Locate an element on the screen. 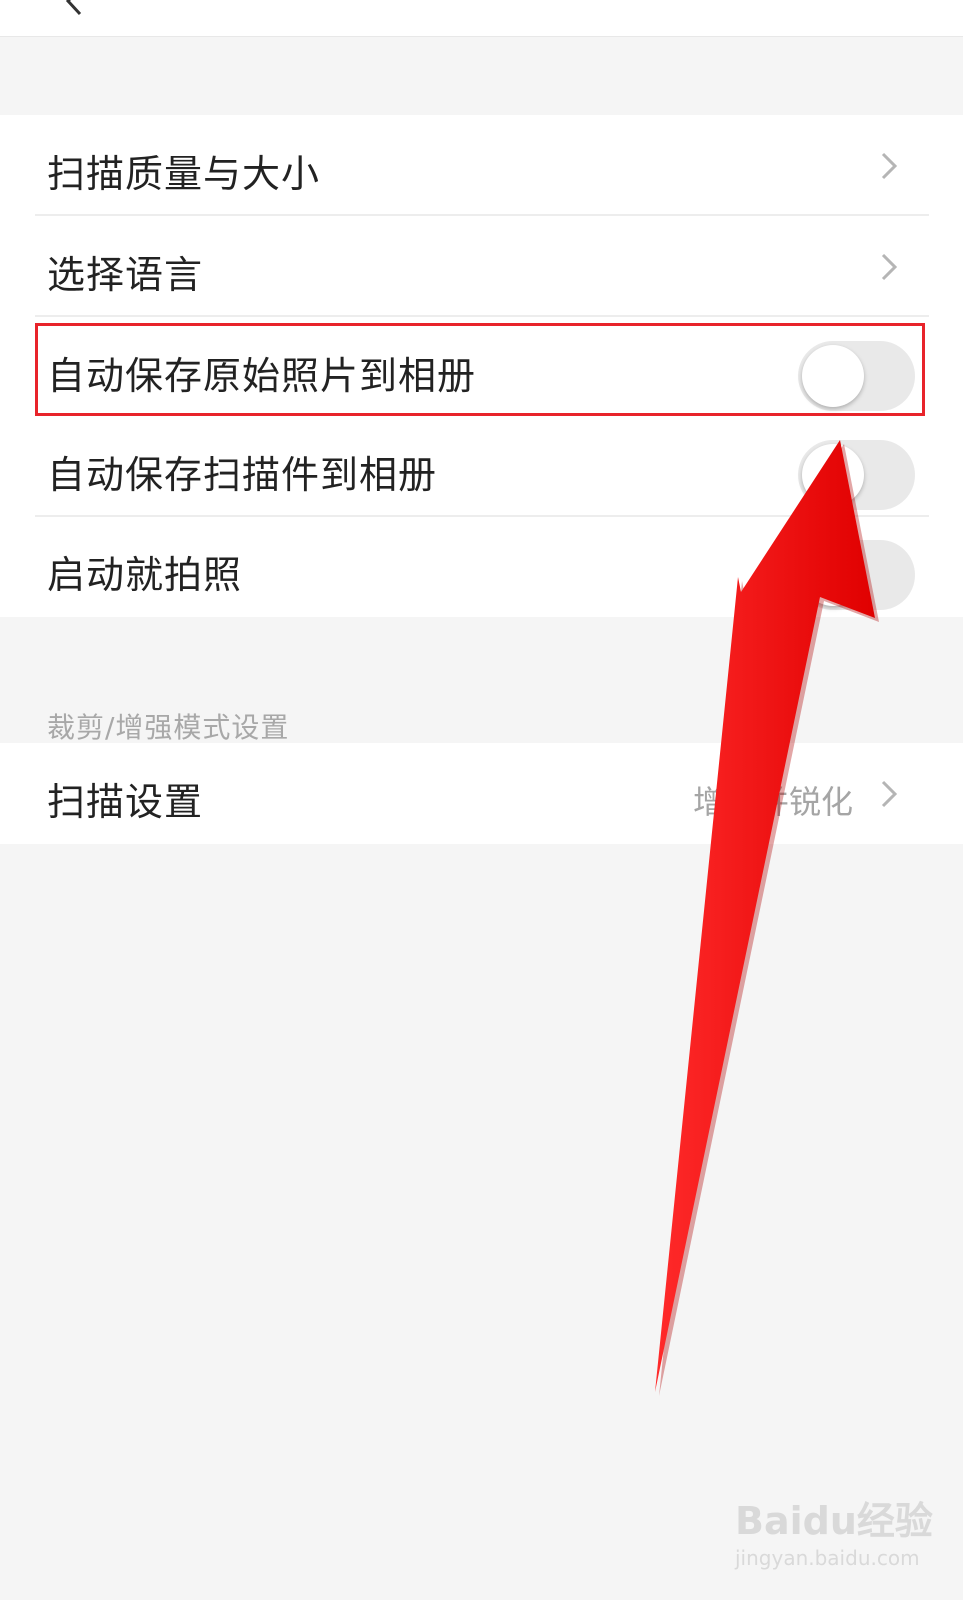  watermark: Baidu经验 jingyan.baidu.com is located at coordinates (834, 1535).